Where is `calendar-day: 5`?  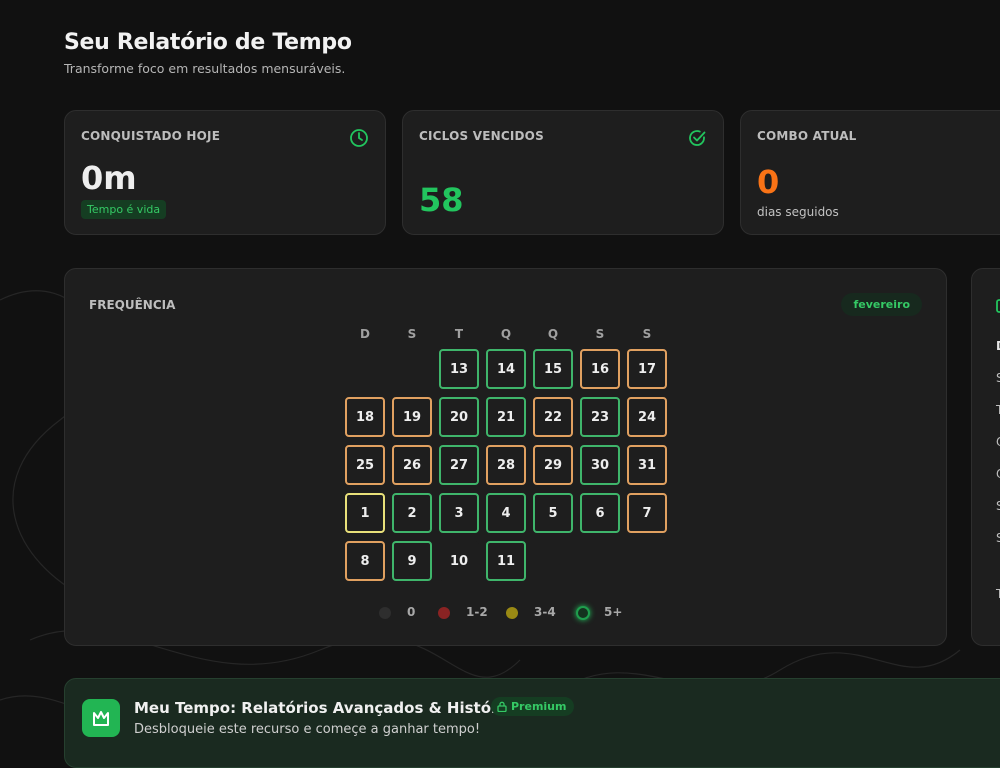 calendar-day: 5 is located at coordinates (553, 513).